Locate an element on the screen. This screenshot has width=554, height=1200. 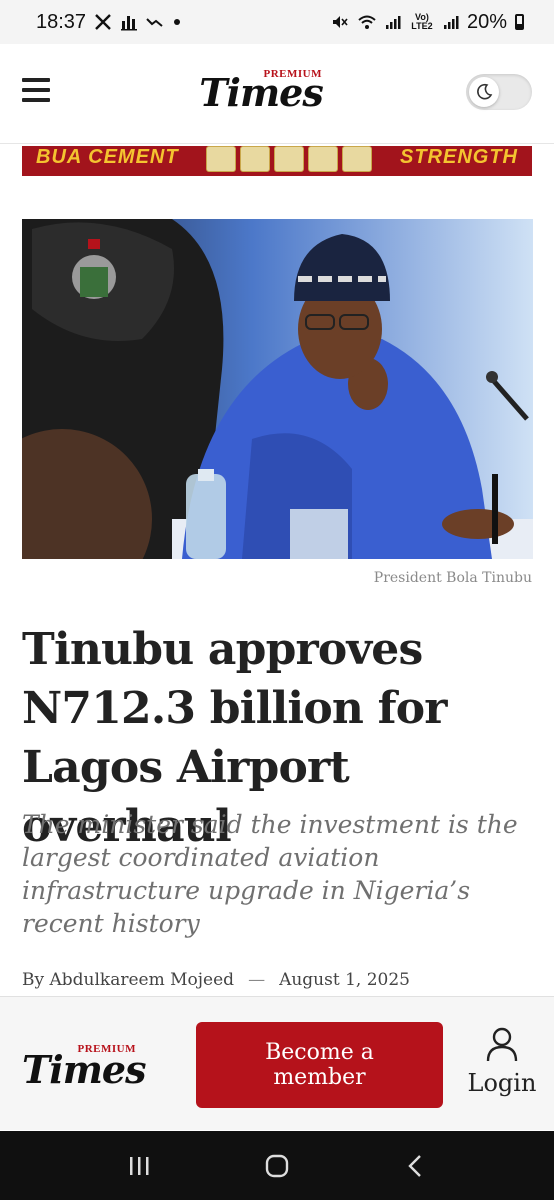
ad-right-text: STRENGTH is located at coordinates (459, 157).